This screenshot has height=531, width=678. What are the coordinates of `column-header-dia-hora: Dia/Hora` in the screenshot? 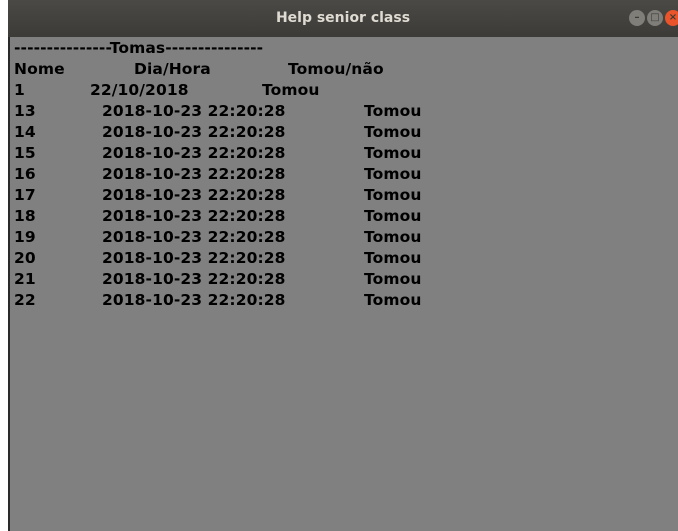 It's located at (172, 69).